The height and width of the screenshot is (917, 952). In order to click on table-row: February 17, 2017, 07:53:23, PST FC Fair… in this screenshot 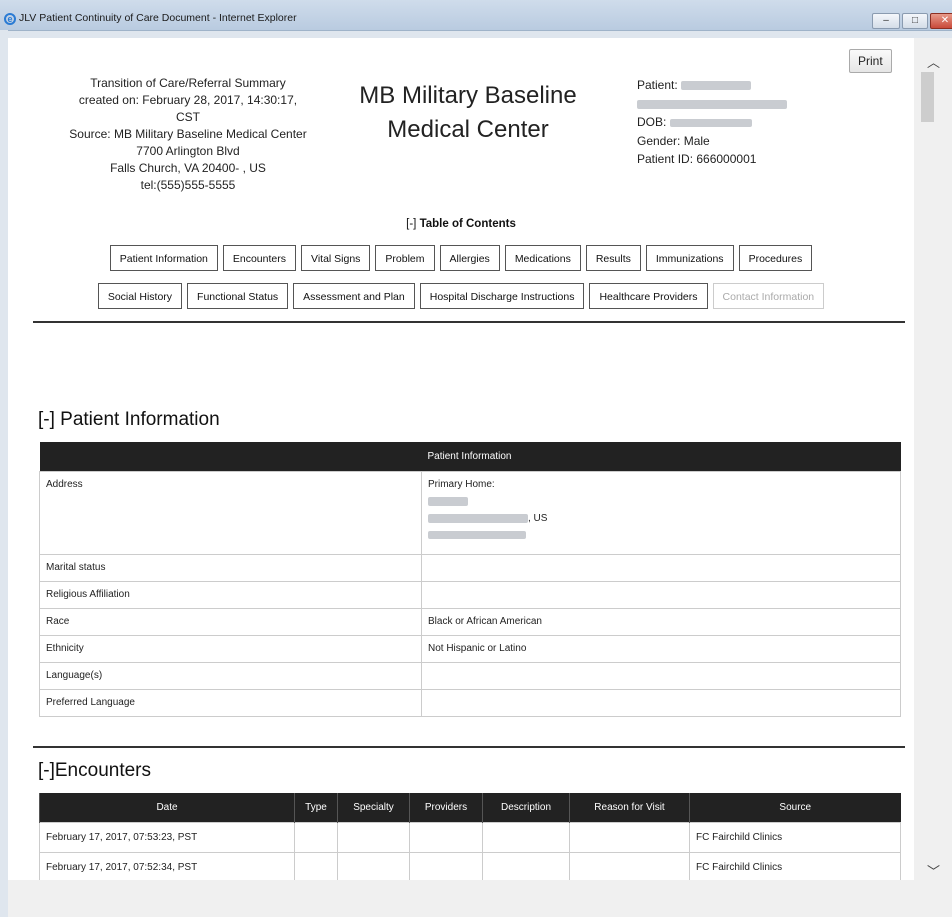, I will do `click(470, 837)`.